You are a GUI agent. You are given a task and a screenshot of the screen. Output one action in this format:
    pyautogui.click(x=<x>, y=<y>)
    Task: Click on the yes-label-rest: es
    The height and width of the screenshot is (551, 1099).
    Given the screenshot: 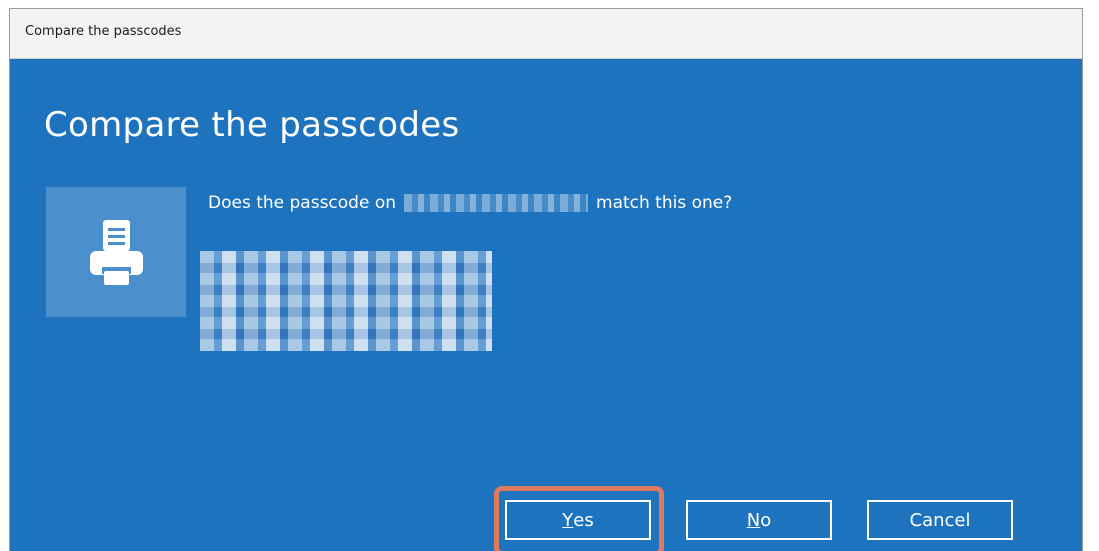 What is the action you would take?
    pyautogui.click(x=583, y=520)
    